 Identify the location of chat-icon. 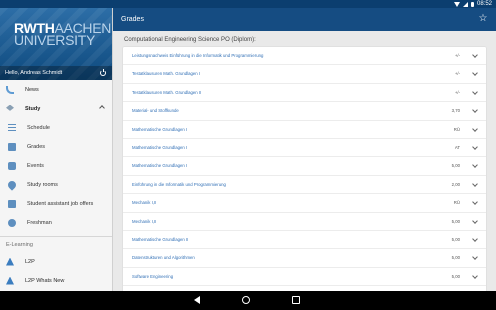
(12, 165).